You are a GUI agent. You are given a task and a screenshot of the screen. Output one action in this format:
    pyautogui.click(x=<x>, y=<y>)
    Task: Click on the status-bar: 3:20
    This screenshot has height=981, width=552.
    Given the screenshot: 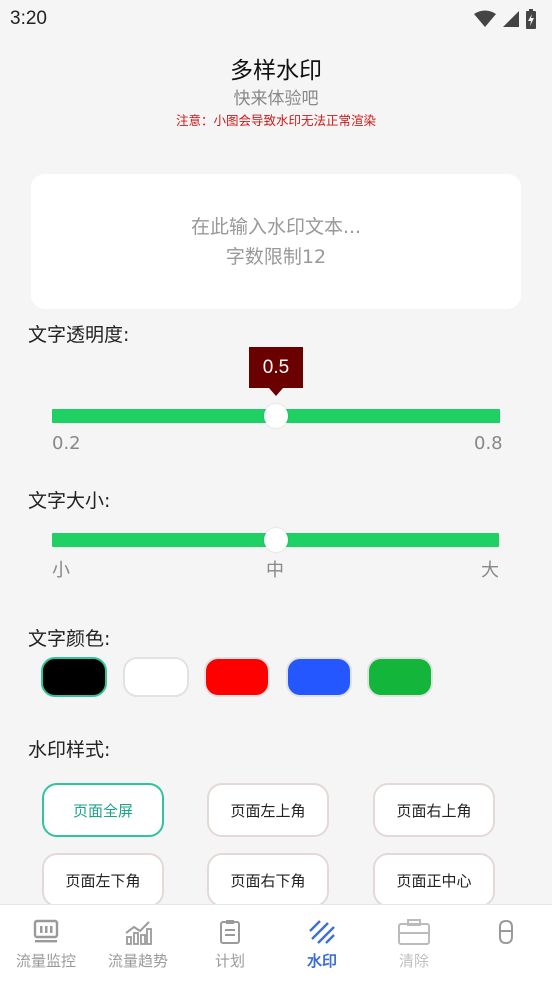 What is the action you would take?
    pyautogui.click(x=276, y=19)
    